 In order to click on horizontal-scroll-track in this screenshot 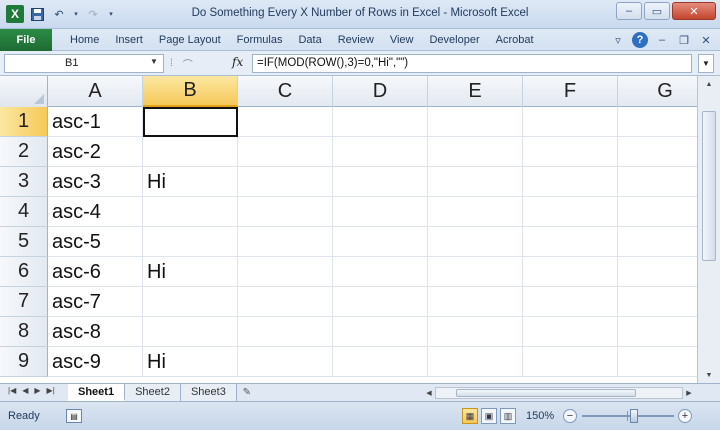, I will do `click(559, 393)`.